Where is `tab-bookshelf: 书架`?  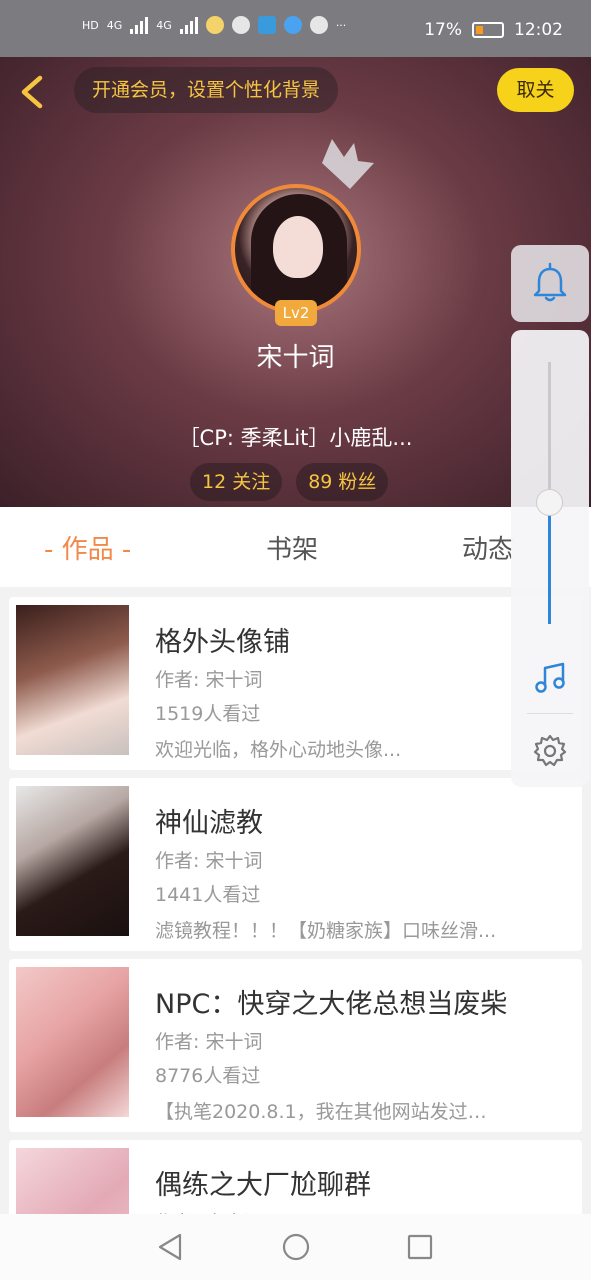 tab-bookshelf: 书架 is located at coordinates (292, 547).